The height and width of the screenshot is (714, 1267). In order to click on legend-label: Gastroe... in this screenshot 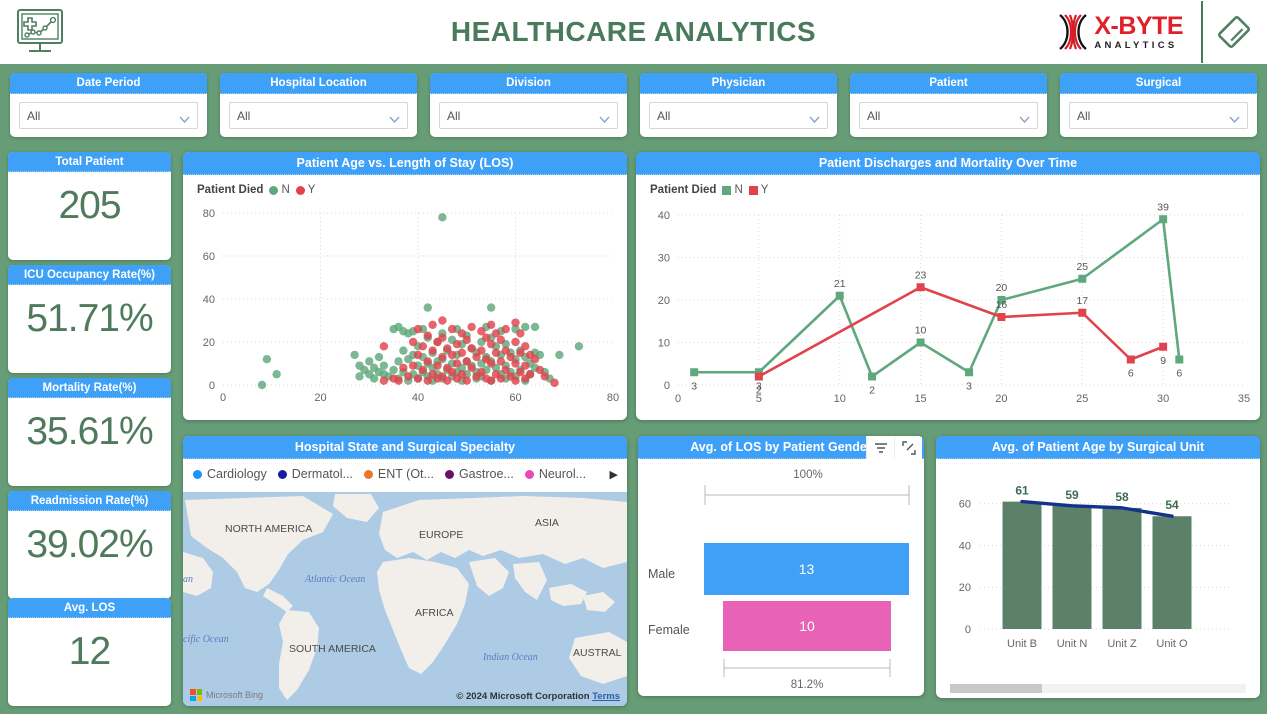, I will do `click(486, 474)`.